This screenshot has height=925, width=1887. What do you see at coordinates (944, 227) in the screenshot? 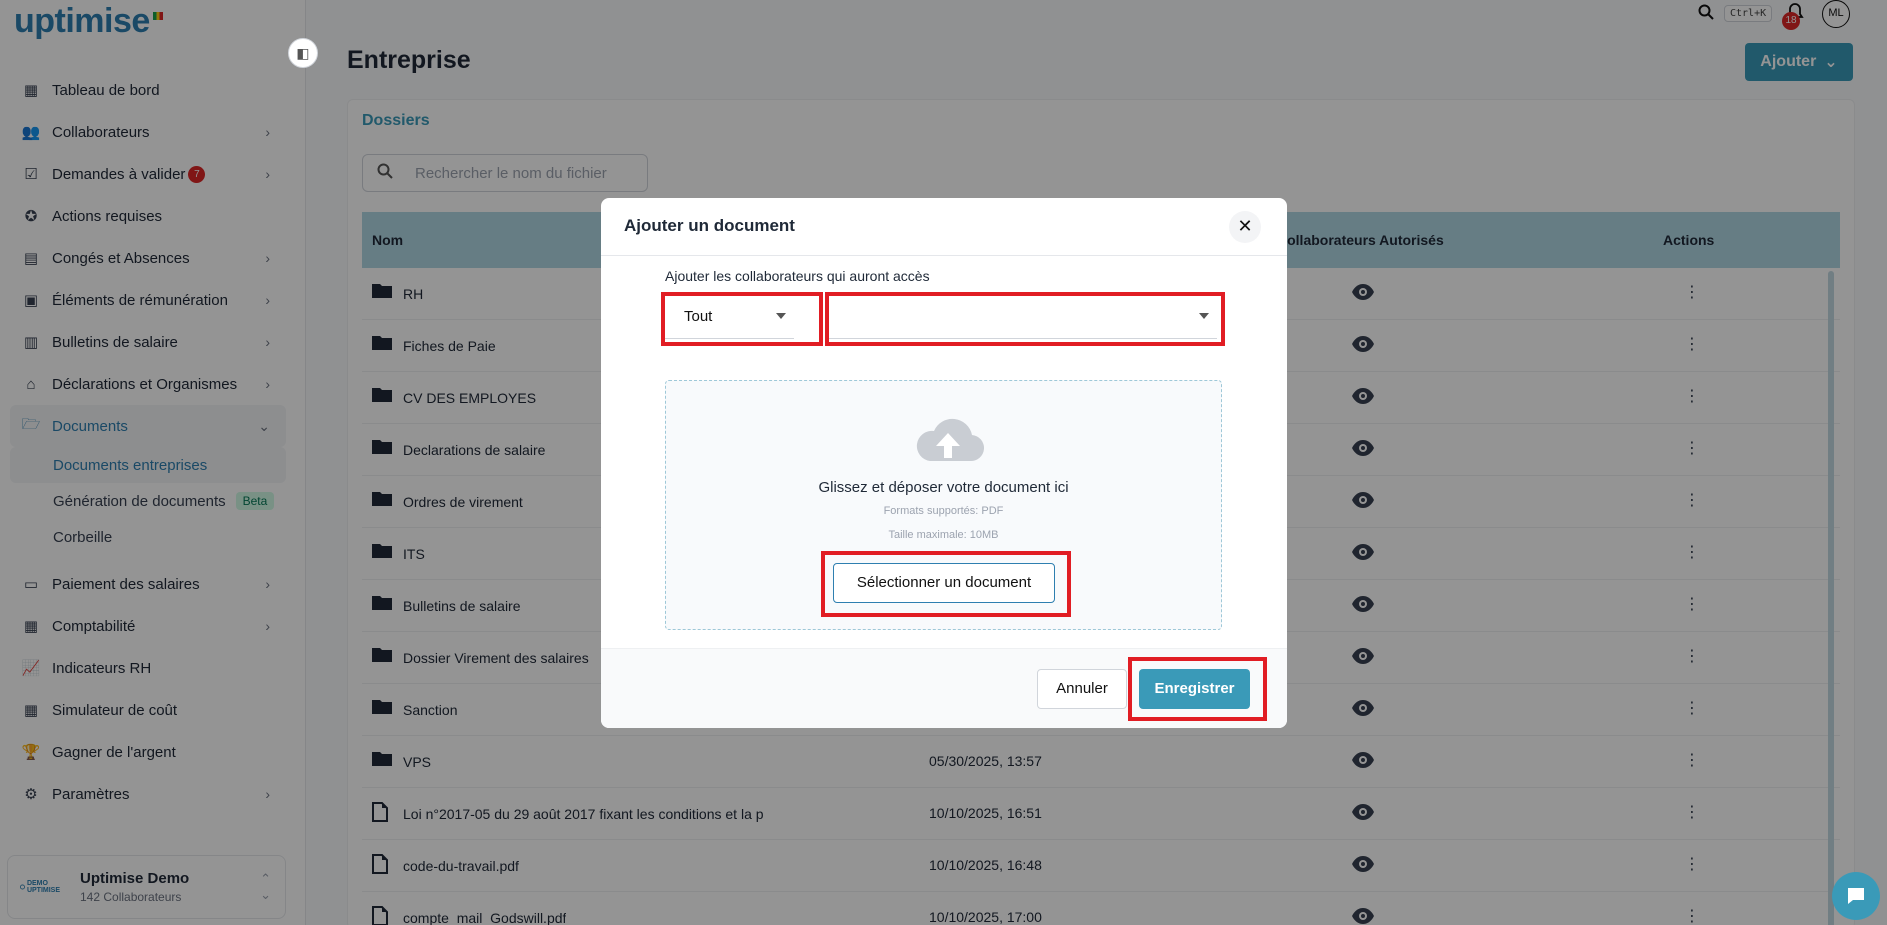
I see `dialog-header: Ajouter un document ✕` at bounding box center [944, 227].